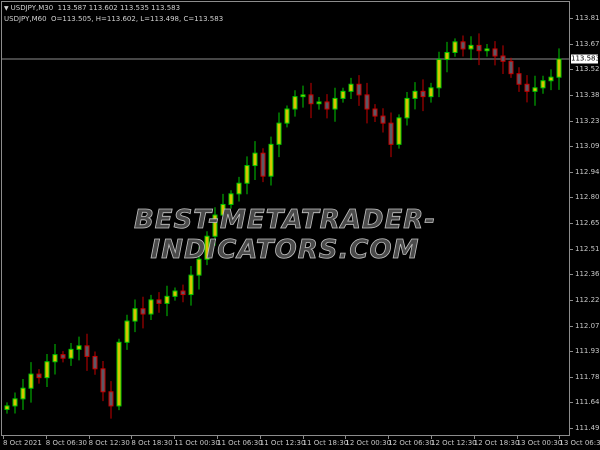 The image size is (600, 450). I want to click on y-tick-label: 112.365, so click(587, 274).